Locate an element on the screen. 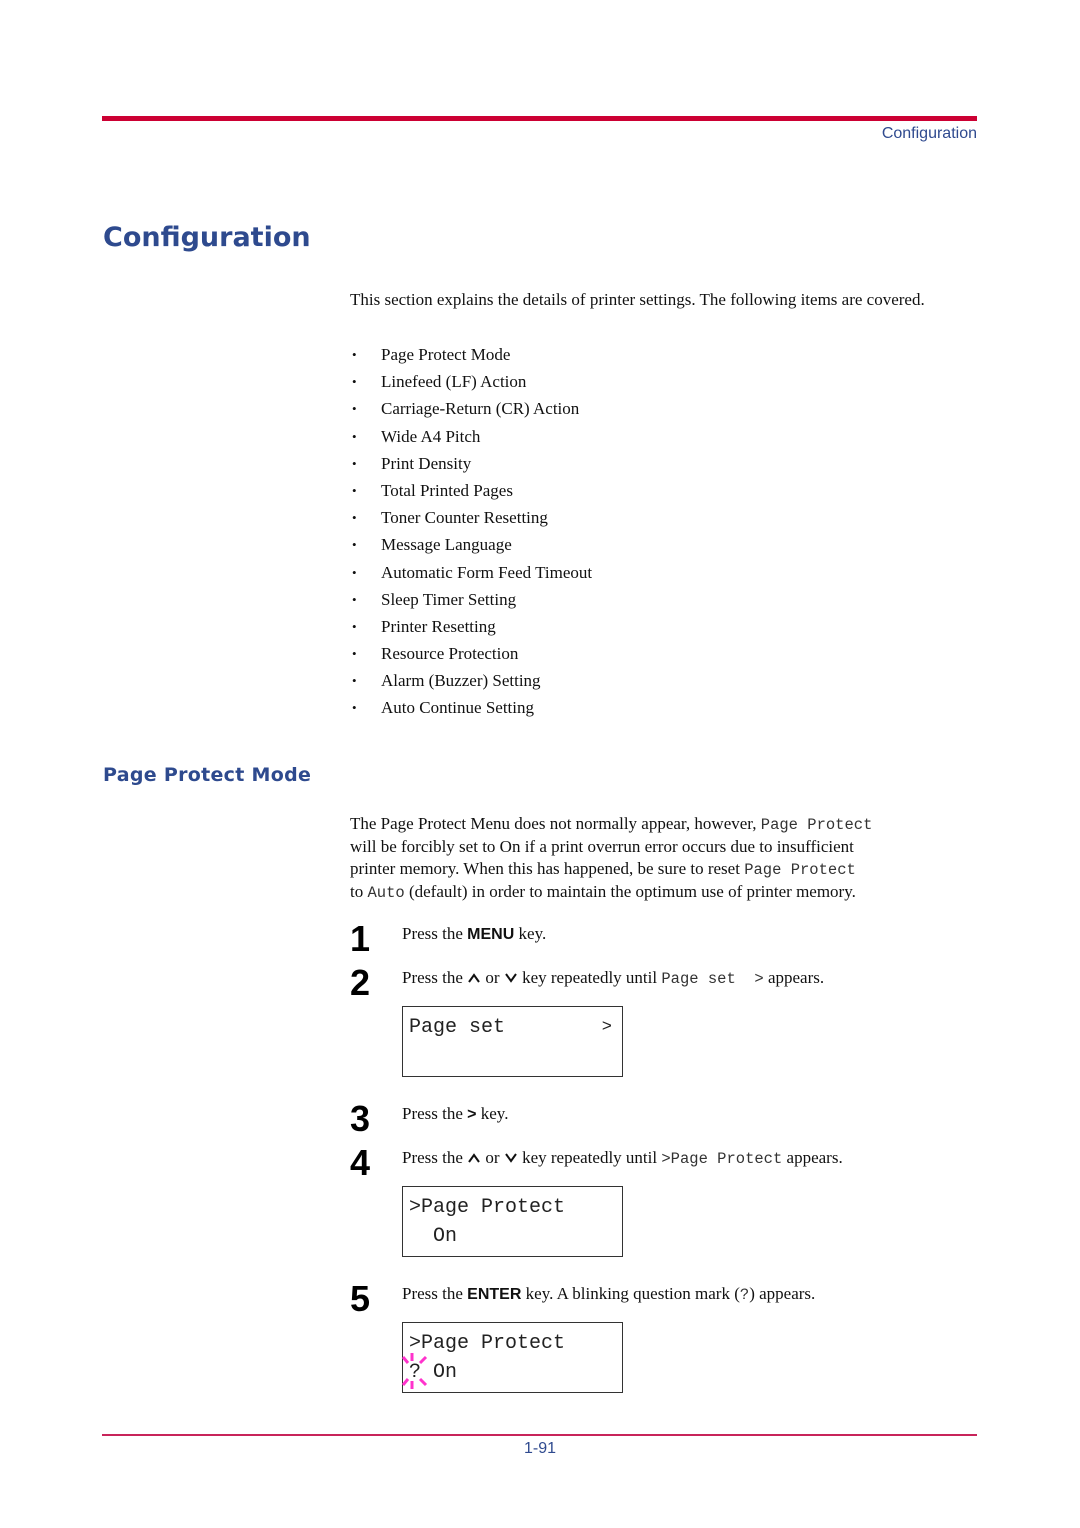 The width and height of the screenshot is (1080, 1528). step-number: 3 is located at coordinates (360, 1118).